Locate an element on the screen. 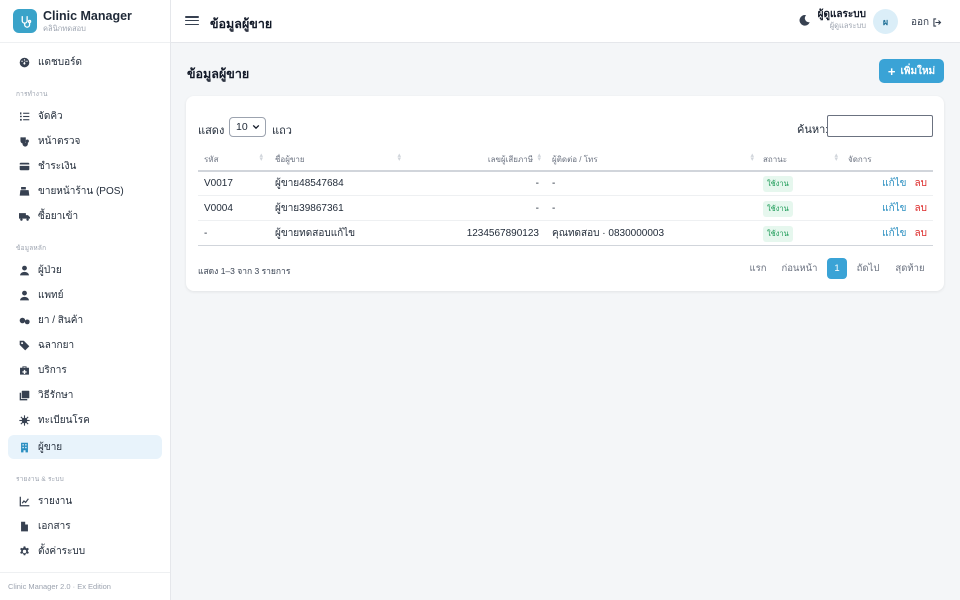  pagination-prev: ก่อนหน้า is located at coordinates (799, 268).